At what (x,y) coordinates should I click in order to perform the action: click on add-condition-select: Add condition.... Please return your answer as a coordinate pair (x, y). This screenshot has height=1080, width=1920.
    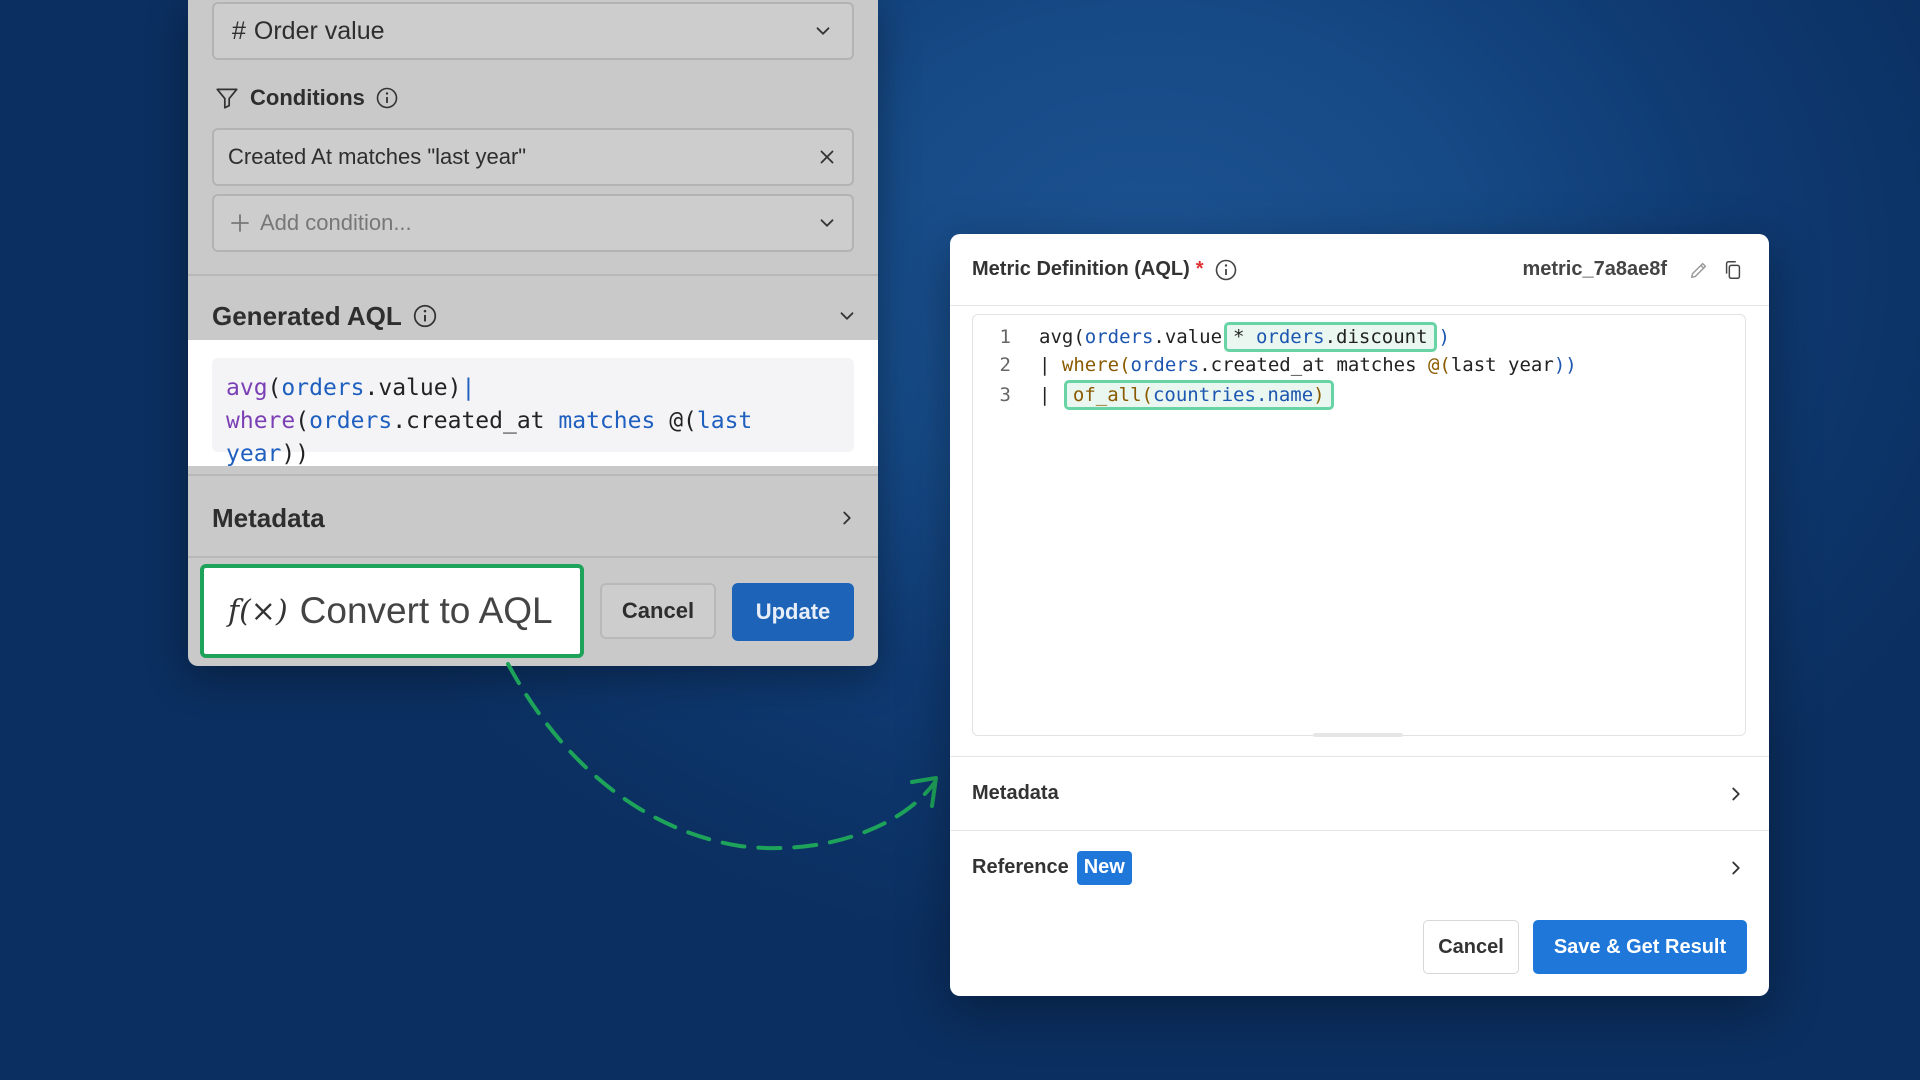
    Looking at the image, I should click on (533, 223).